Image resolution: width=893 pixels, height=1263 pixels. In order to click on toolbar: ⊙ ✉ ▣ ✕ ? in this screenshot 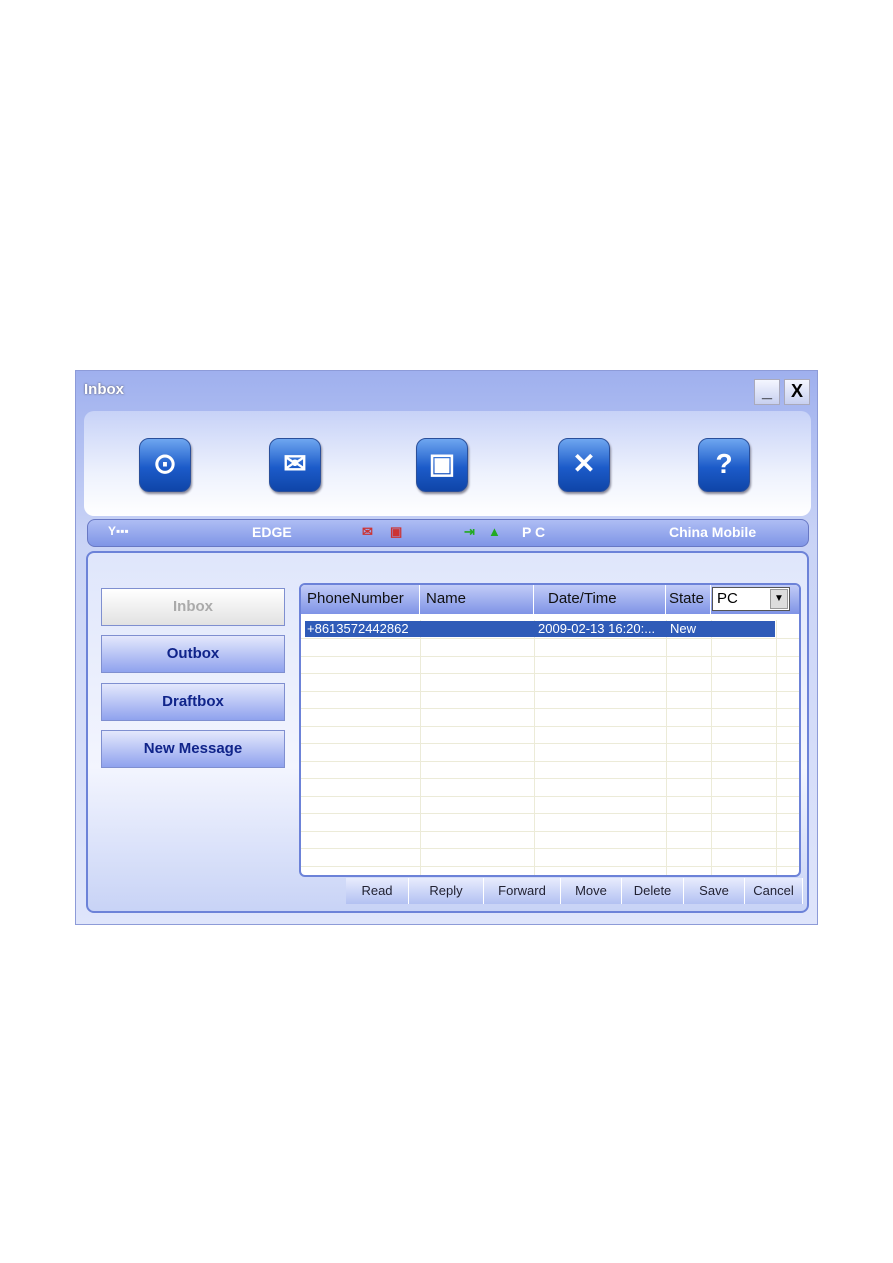, I will do `click(447, 463)`.